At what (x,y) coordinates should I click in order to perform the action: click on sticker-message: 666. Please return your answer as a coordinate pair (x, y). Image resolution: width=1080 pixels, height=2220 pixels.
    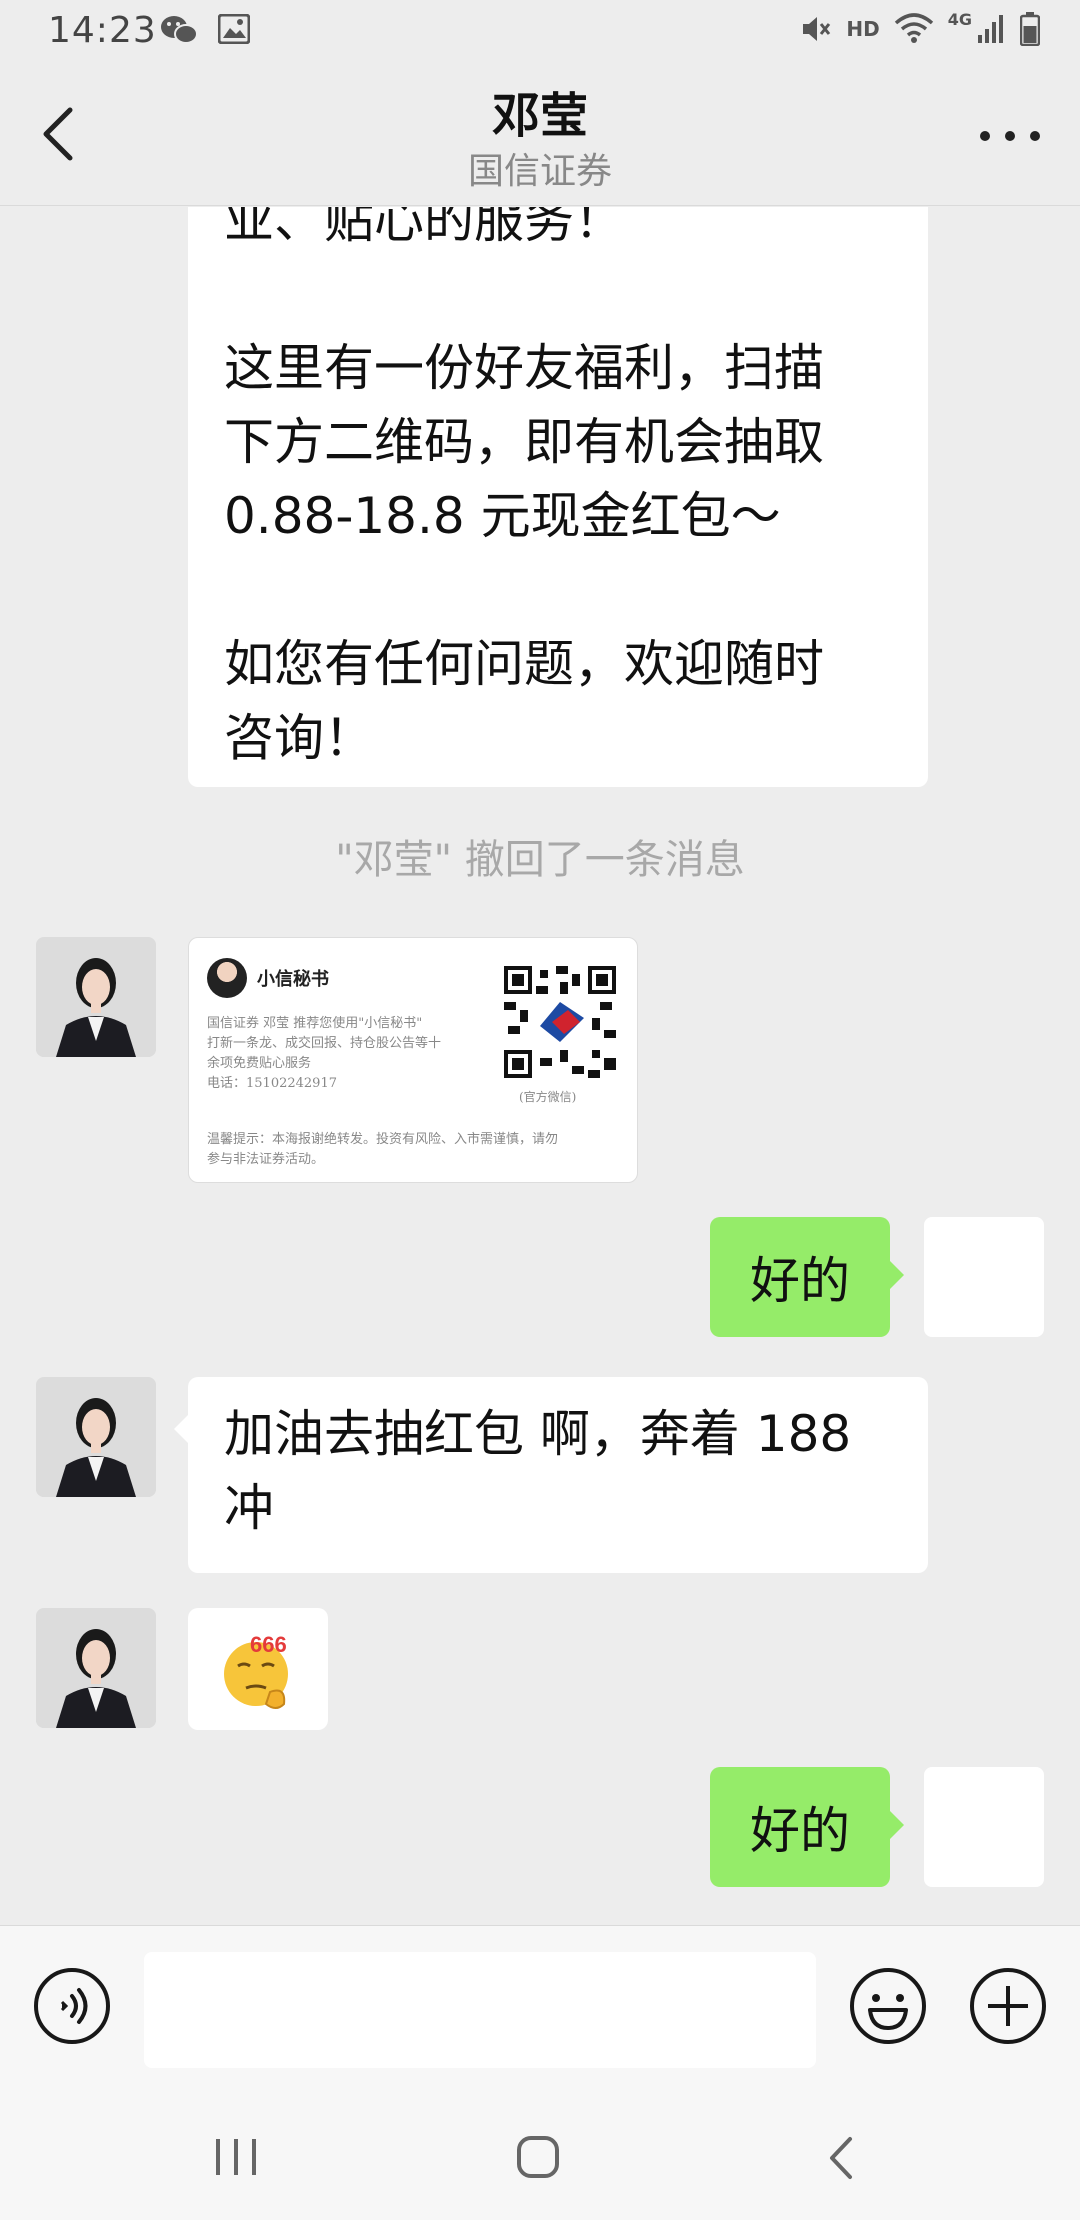
    Looking at the image, I should click on (258, 1669).